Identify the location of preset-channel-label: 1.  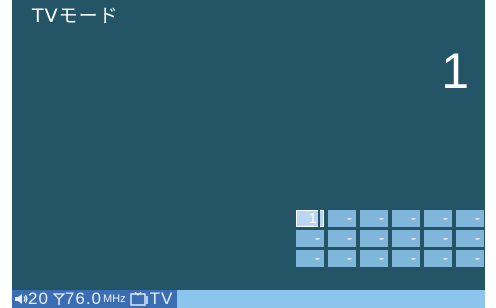
(314, 218).